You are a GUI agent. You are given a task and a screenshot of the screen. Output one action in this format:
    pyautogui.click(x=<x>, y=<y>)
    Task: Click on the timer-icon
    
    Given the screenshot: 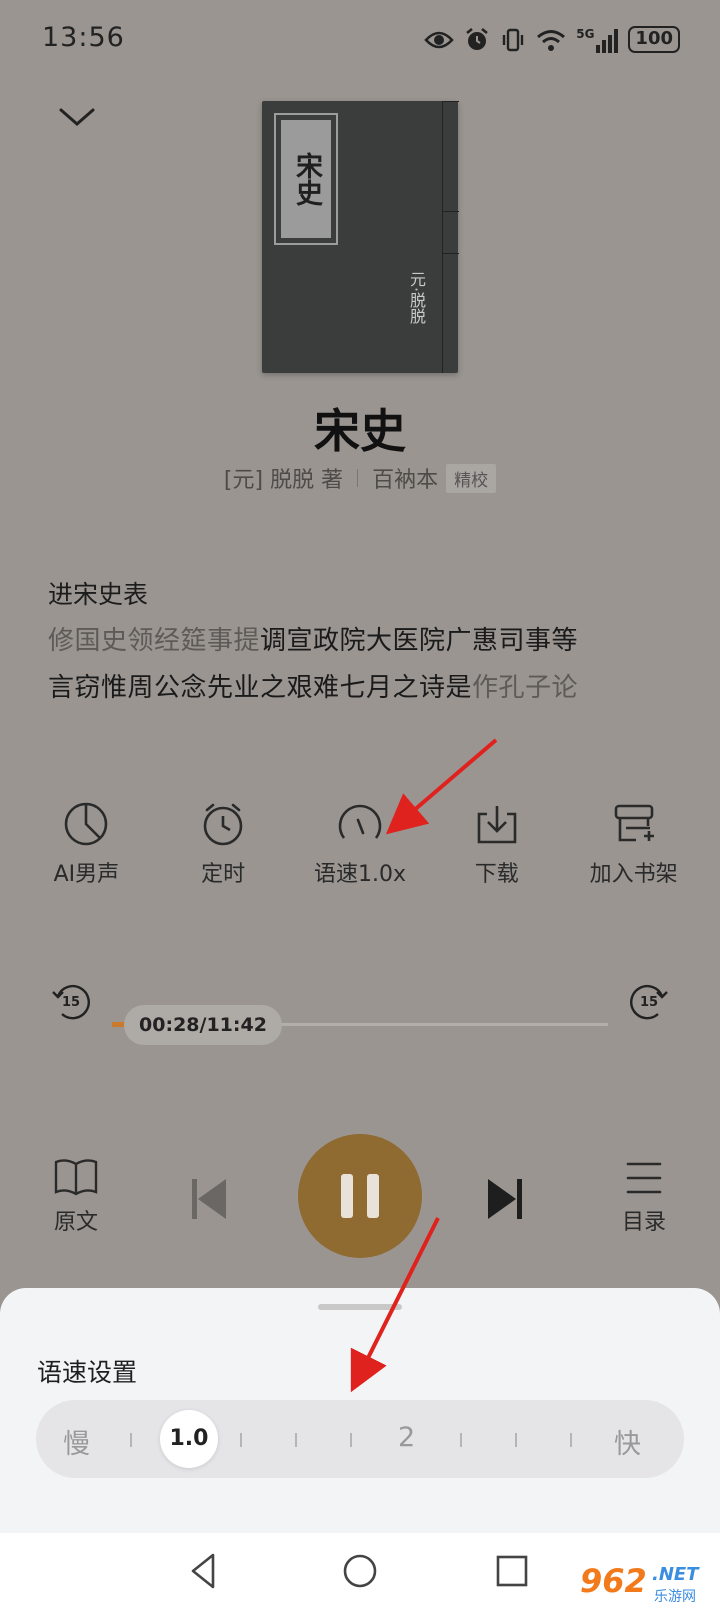 What is the action you would take?
    pyautogui.click(x=223, y=824)
    